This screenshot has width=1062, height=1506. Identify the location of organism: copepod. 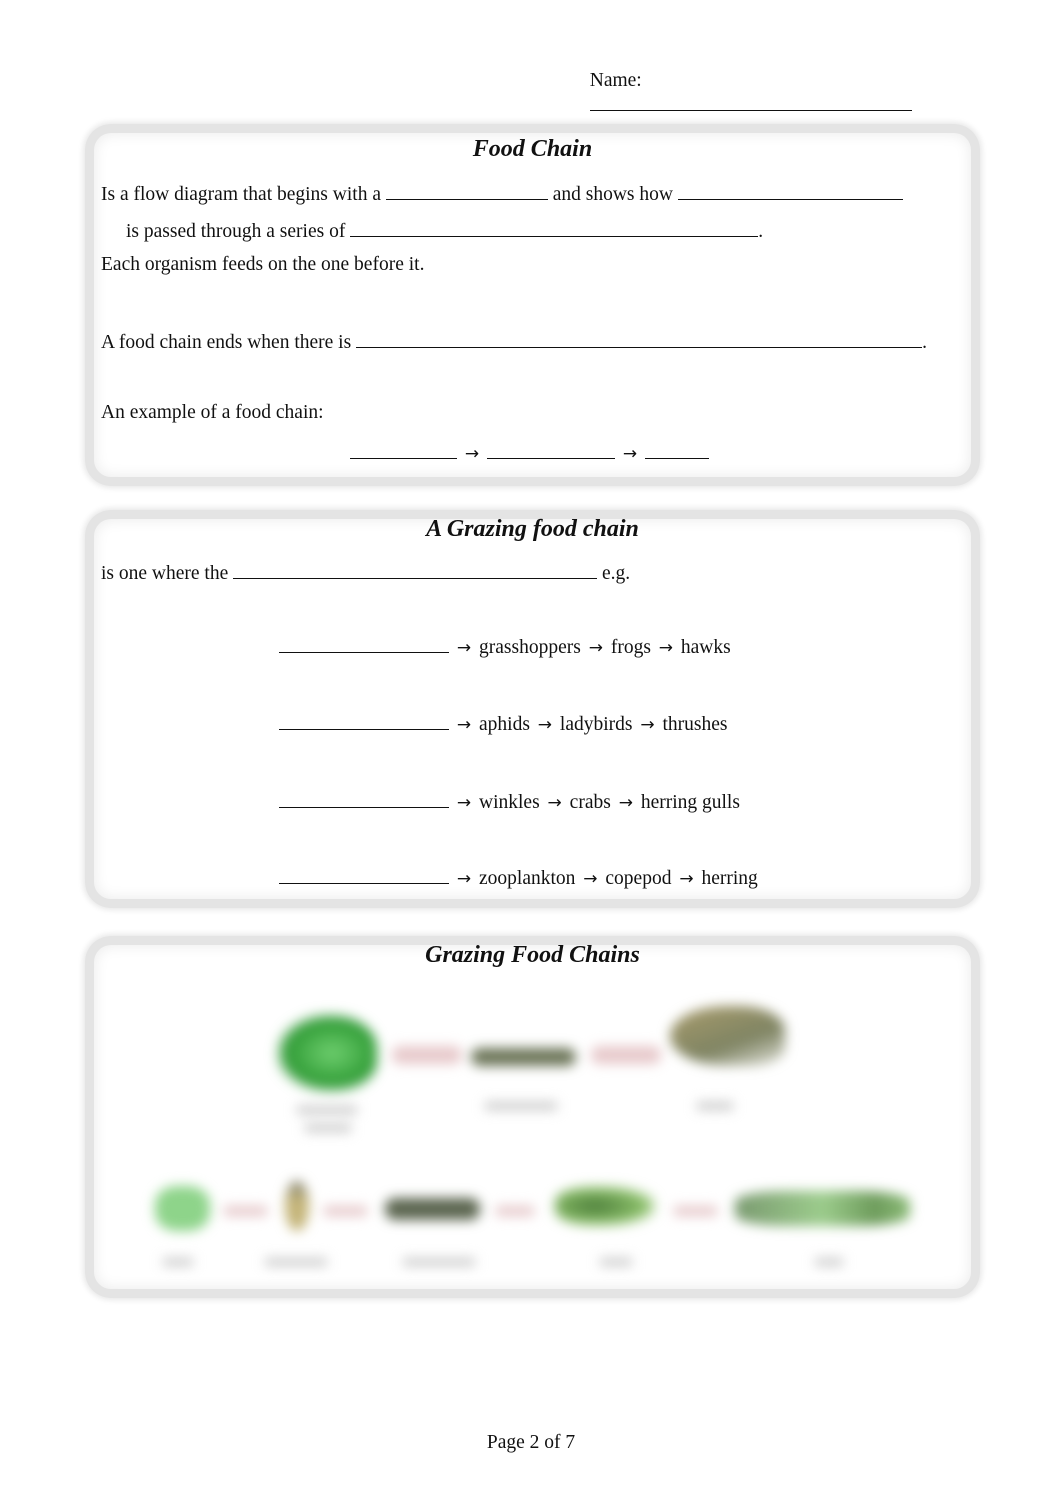
(638, 878).